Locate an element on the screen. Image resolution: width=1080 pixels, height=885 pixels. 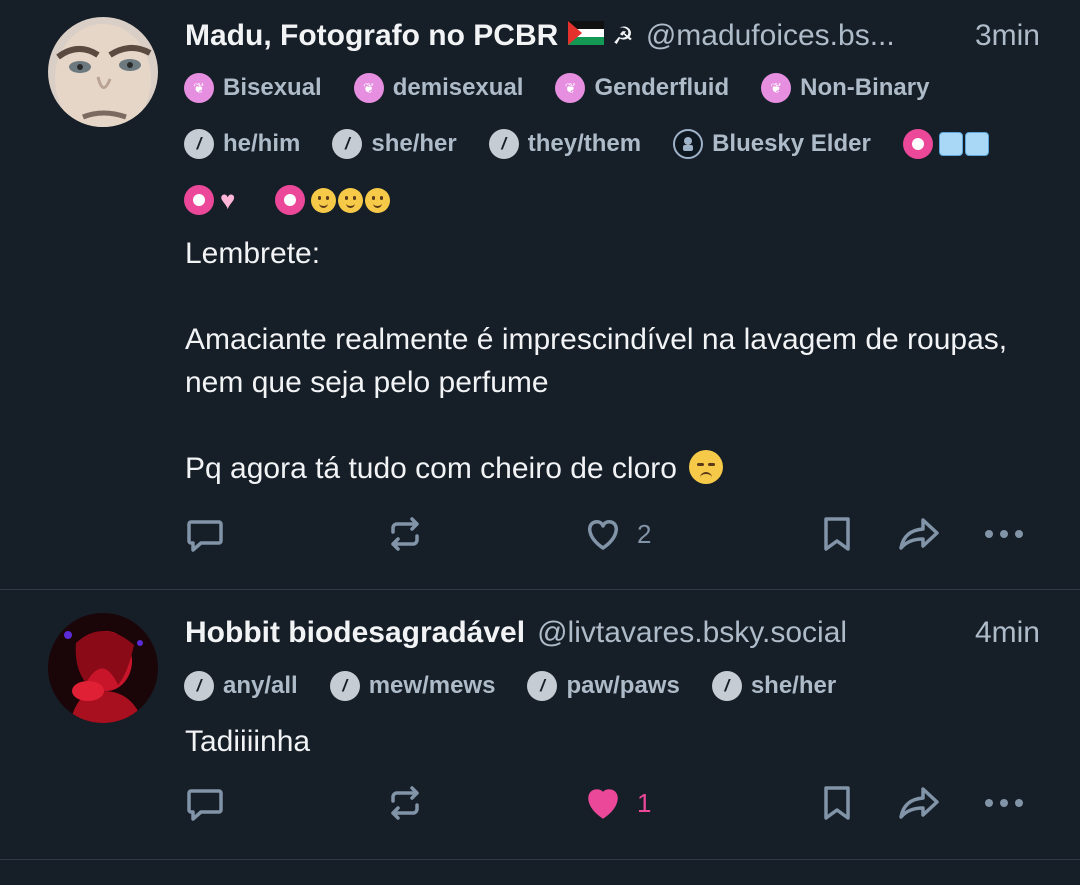
like-count: 2 is located at coordinates (644, 533).